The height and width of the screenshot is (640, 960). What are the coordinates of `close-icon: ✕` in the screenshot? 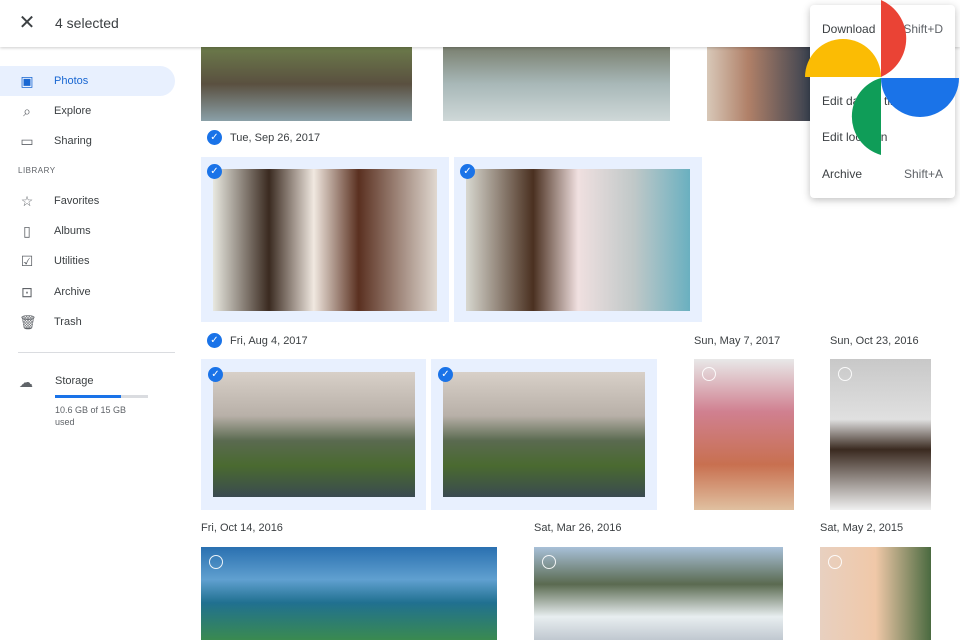 It's located at (27, 23).